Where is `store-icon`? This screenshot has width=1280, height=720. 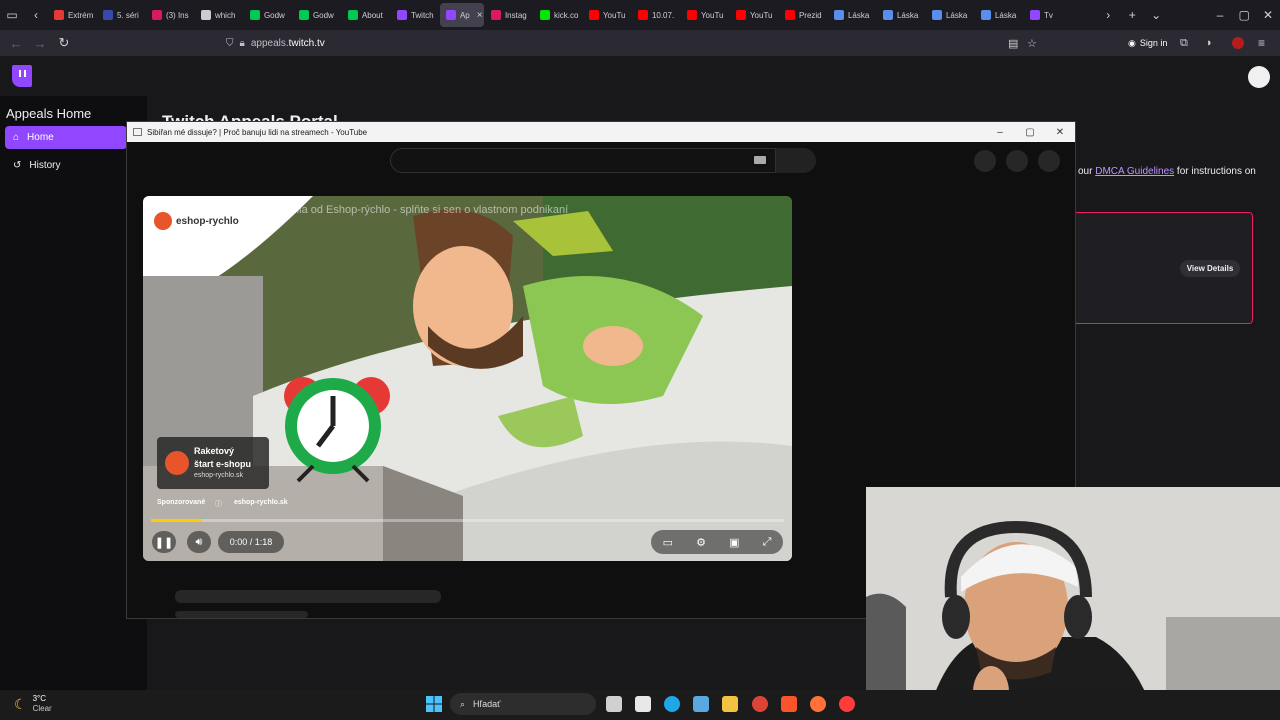 store-icon is located at coordinates (643, 704).